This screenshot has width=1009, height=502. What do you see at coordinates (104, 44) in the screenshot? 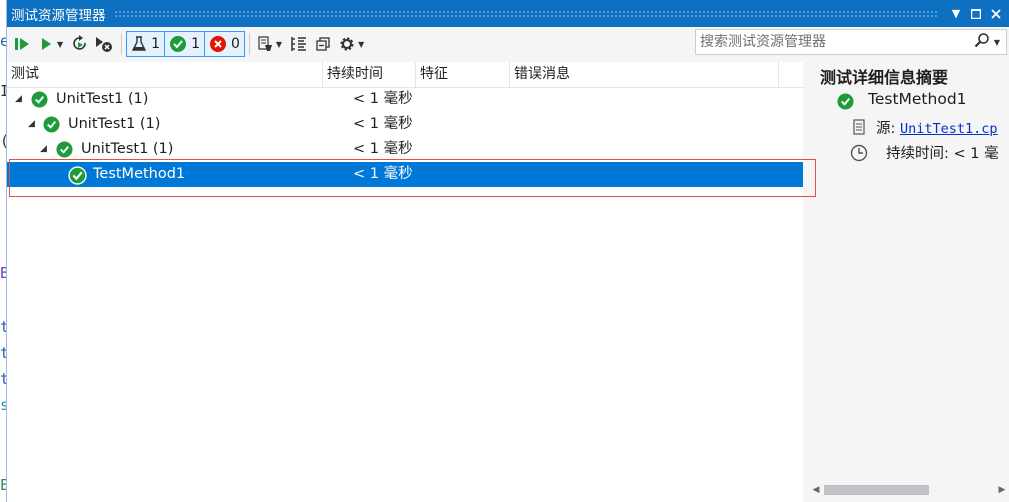
I see `cancel-run-button` at bounding box center [104, 44].